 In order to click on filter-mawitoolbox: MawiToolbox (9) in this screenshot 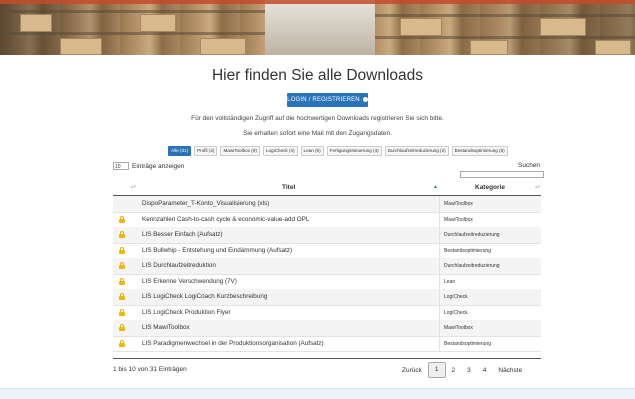, I will do `click(240, 151)`.